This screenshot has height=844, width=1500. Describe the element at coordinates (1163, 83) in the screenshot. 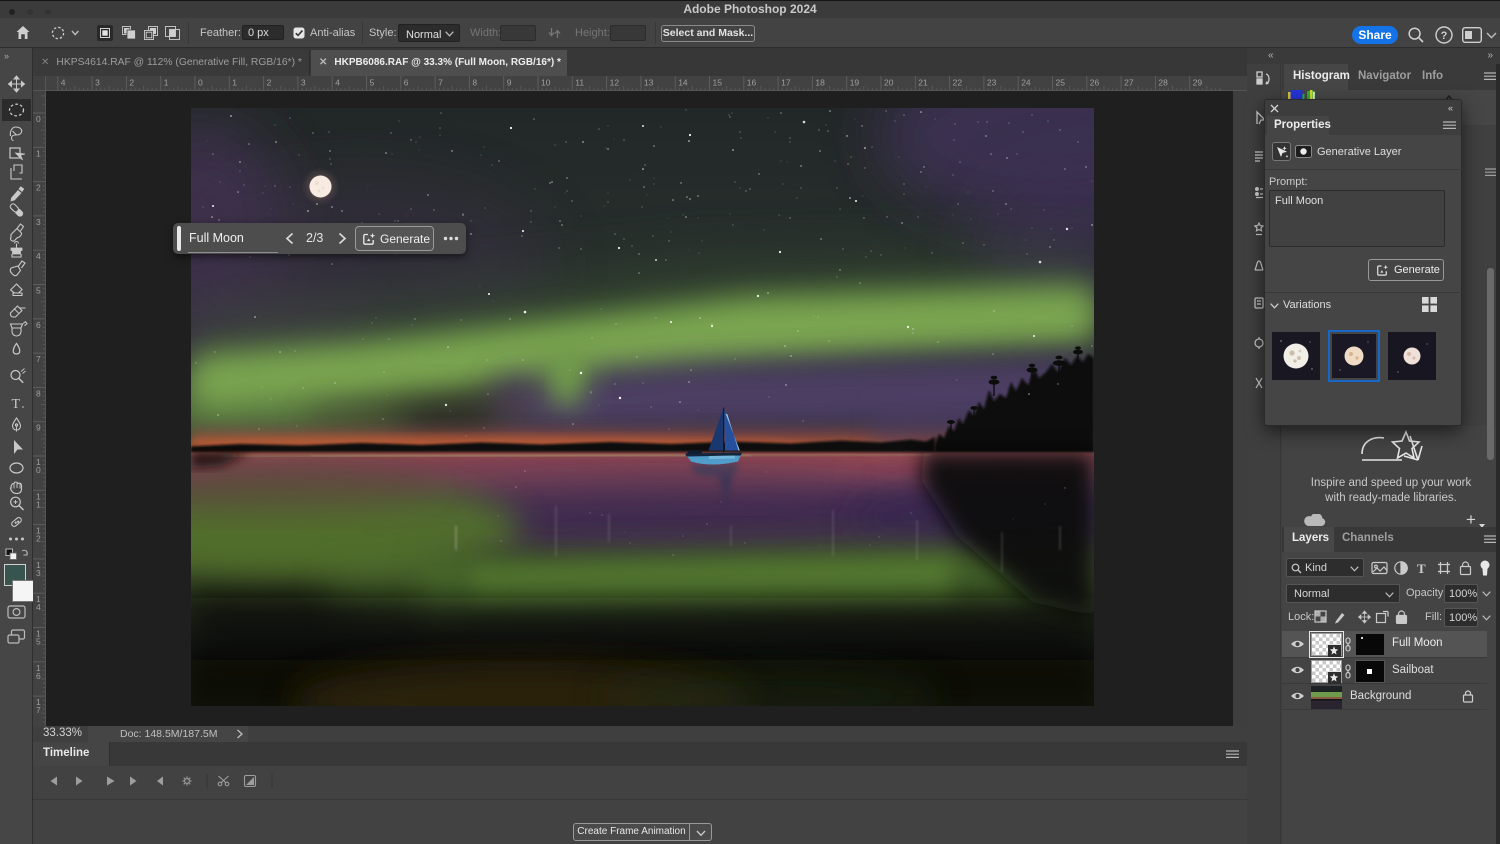

I see `svg-text: 28` at that location.